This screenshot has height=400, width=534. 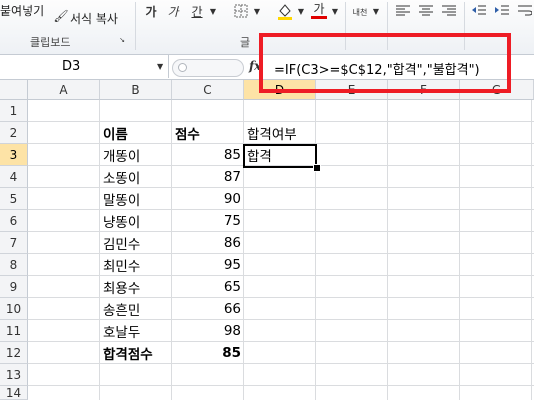 I want to click on ribbon-separator, so click(x=135, y=26).